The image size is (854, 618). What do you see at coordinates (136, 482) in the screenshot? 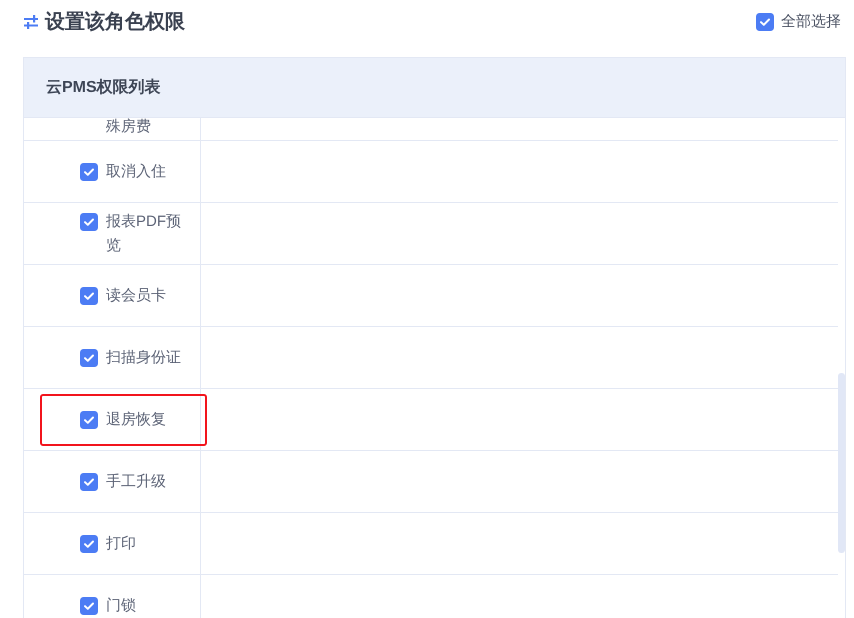
I see `permission-label: 手工升级` at bounding box center [136, 482].